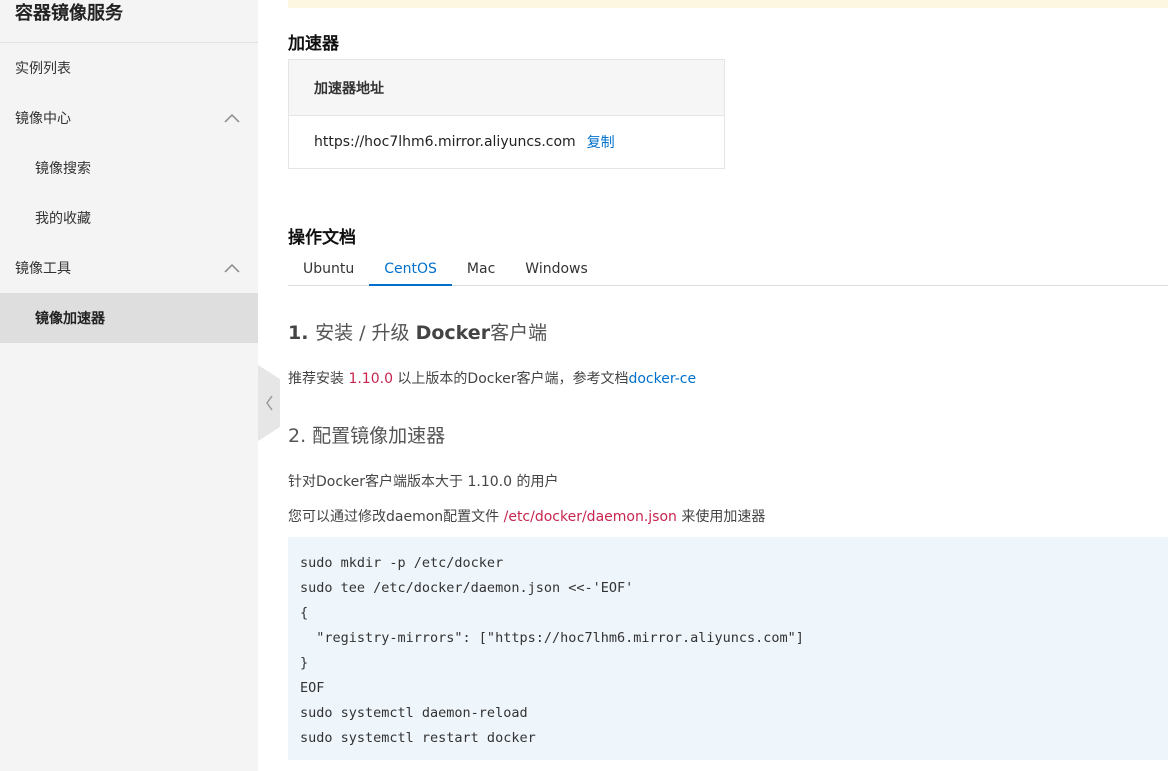 The width and height of the screenshot is (1168, 771). I want to click on text: 以上版本的Docker客户端，参考文档, so click(510, 379).